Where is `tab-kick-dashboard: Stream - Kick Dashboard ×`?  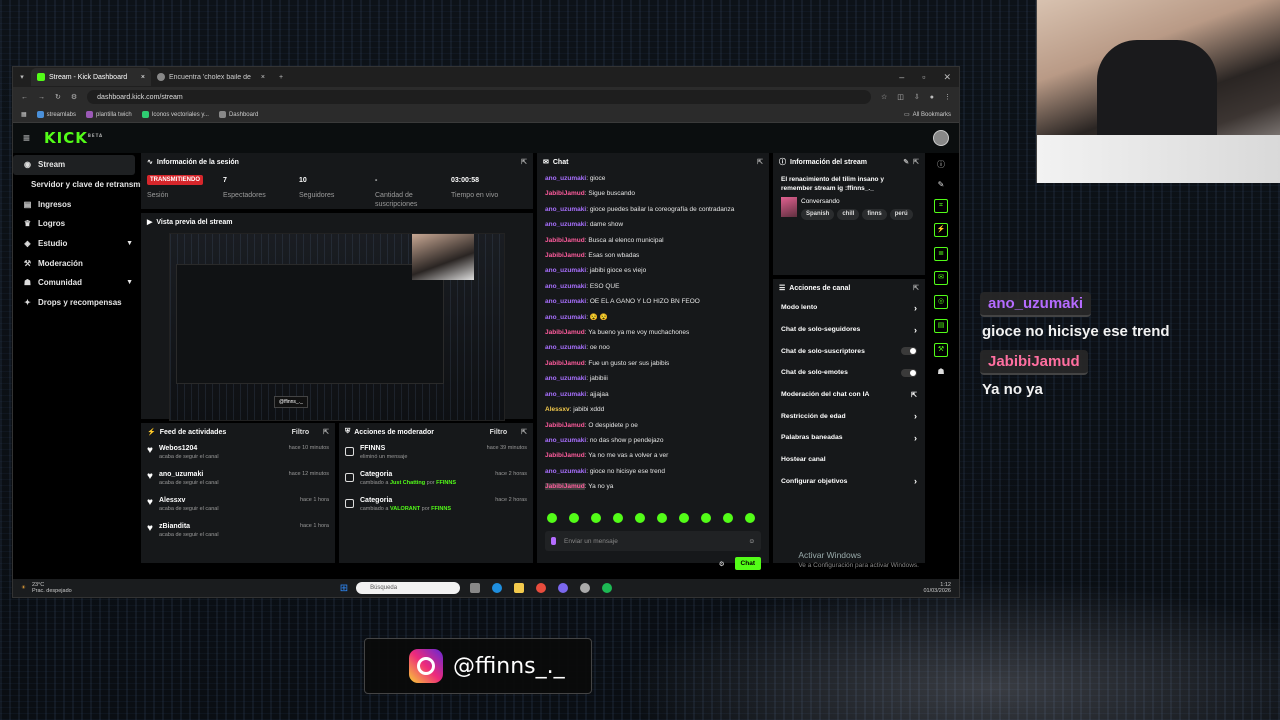
tab-kick-dashboard: Stream - Kick Dashboard × is located at coordinates (91, 77).